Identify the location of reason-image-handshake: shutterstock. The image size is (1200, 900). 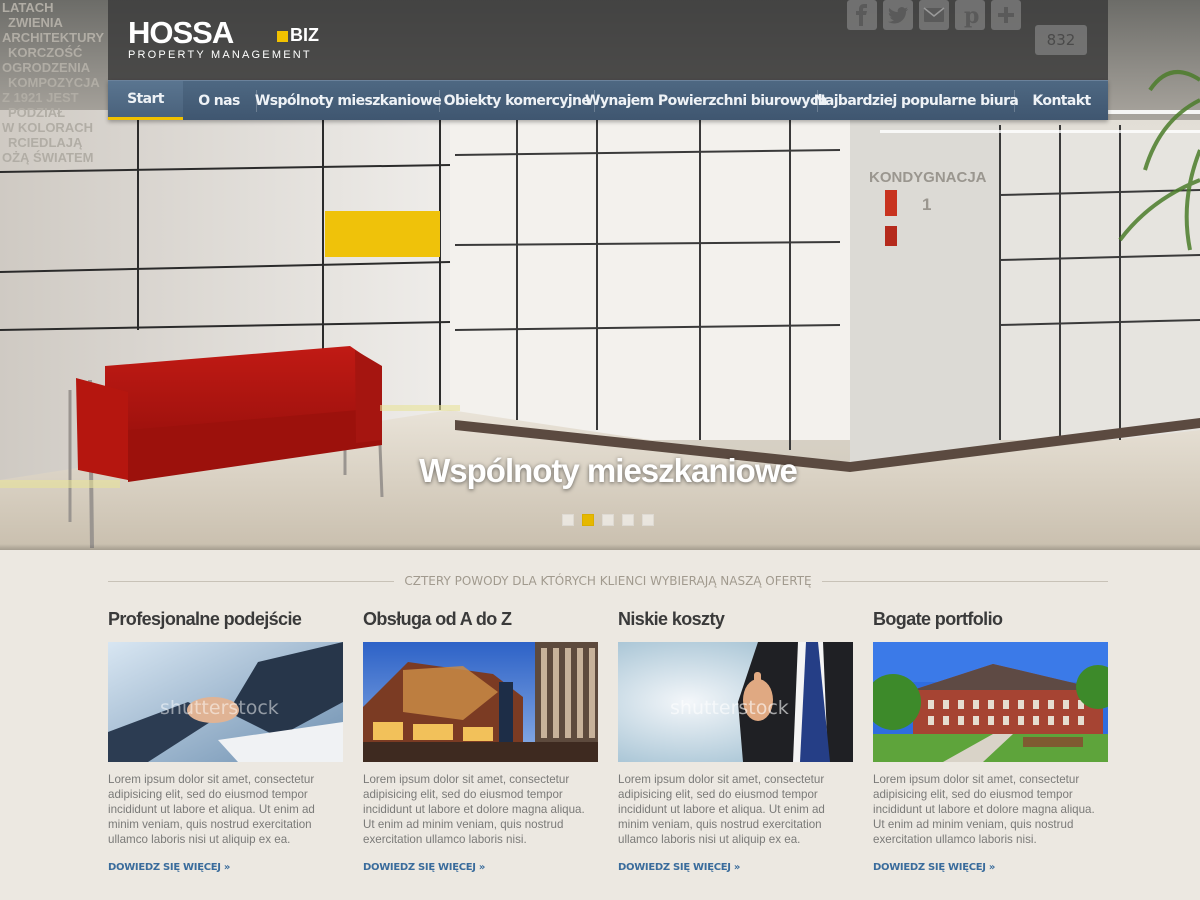
(225, 702).